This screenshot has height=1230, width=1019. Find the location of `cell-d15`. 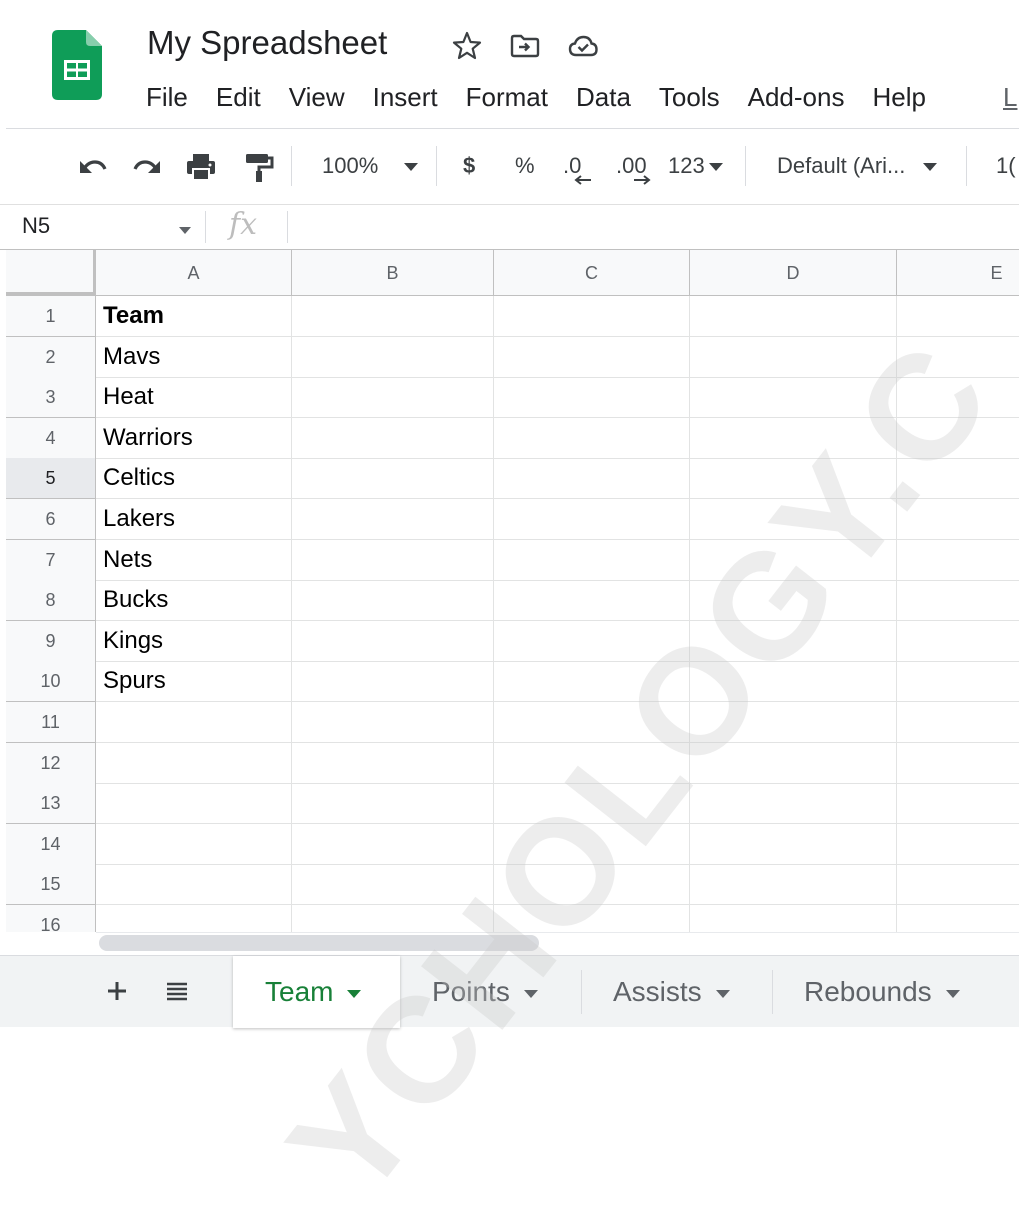

cell-d15 is located at coordinates (793, 884).